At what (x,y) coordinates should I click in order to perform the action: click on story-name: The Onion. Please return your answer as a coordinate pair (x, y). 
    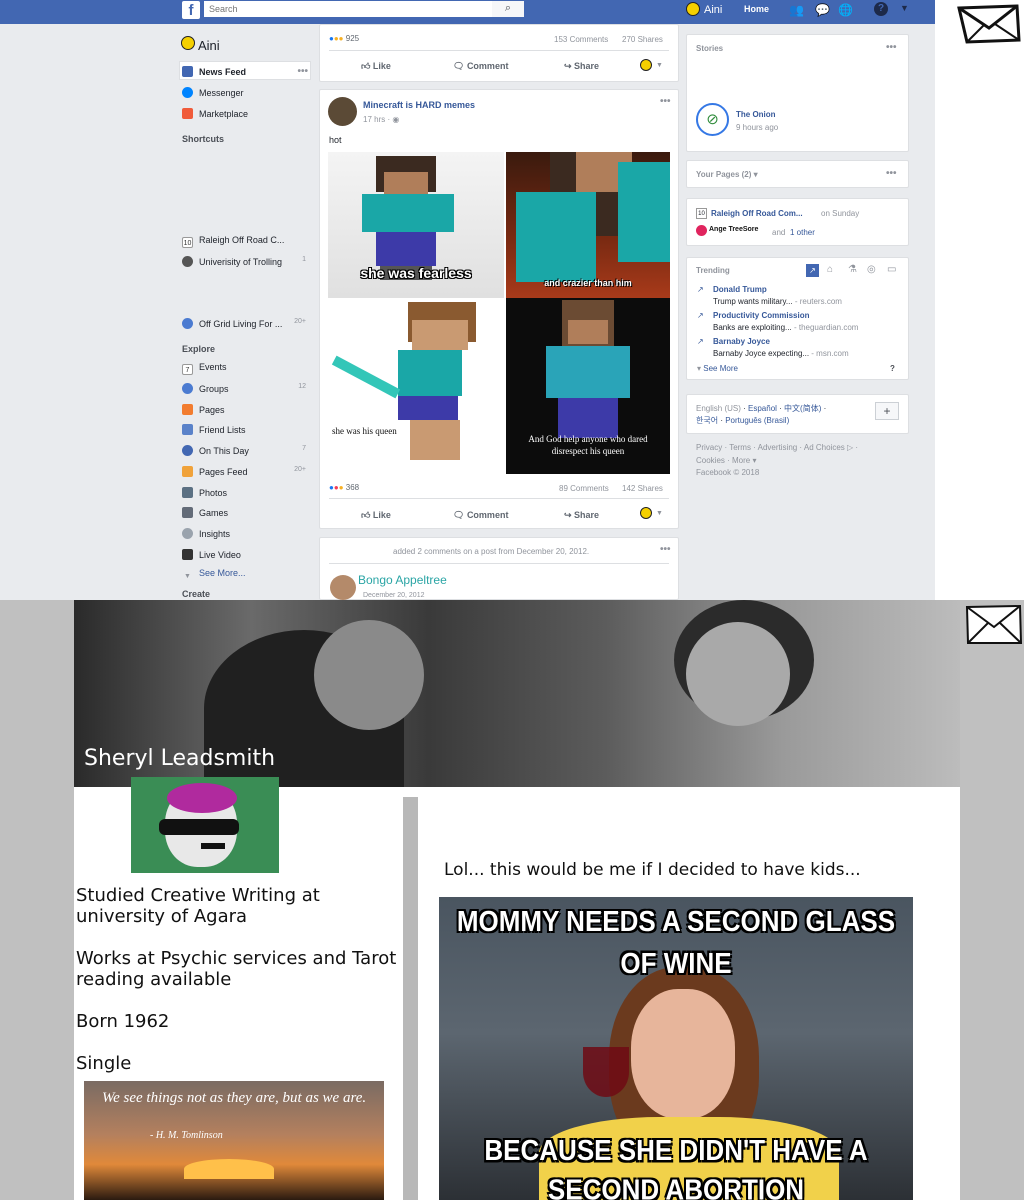
    Looking at the image, I should click on (756, 114).